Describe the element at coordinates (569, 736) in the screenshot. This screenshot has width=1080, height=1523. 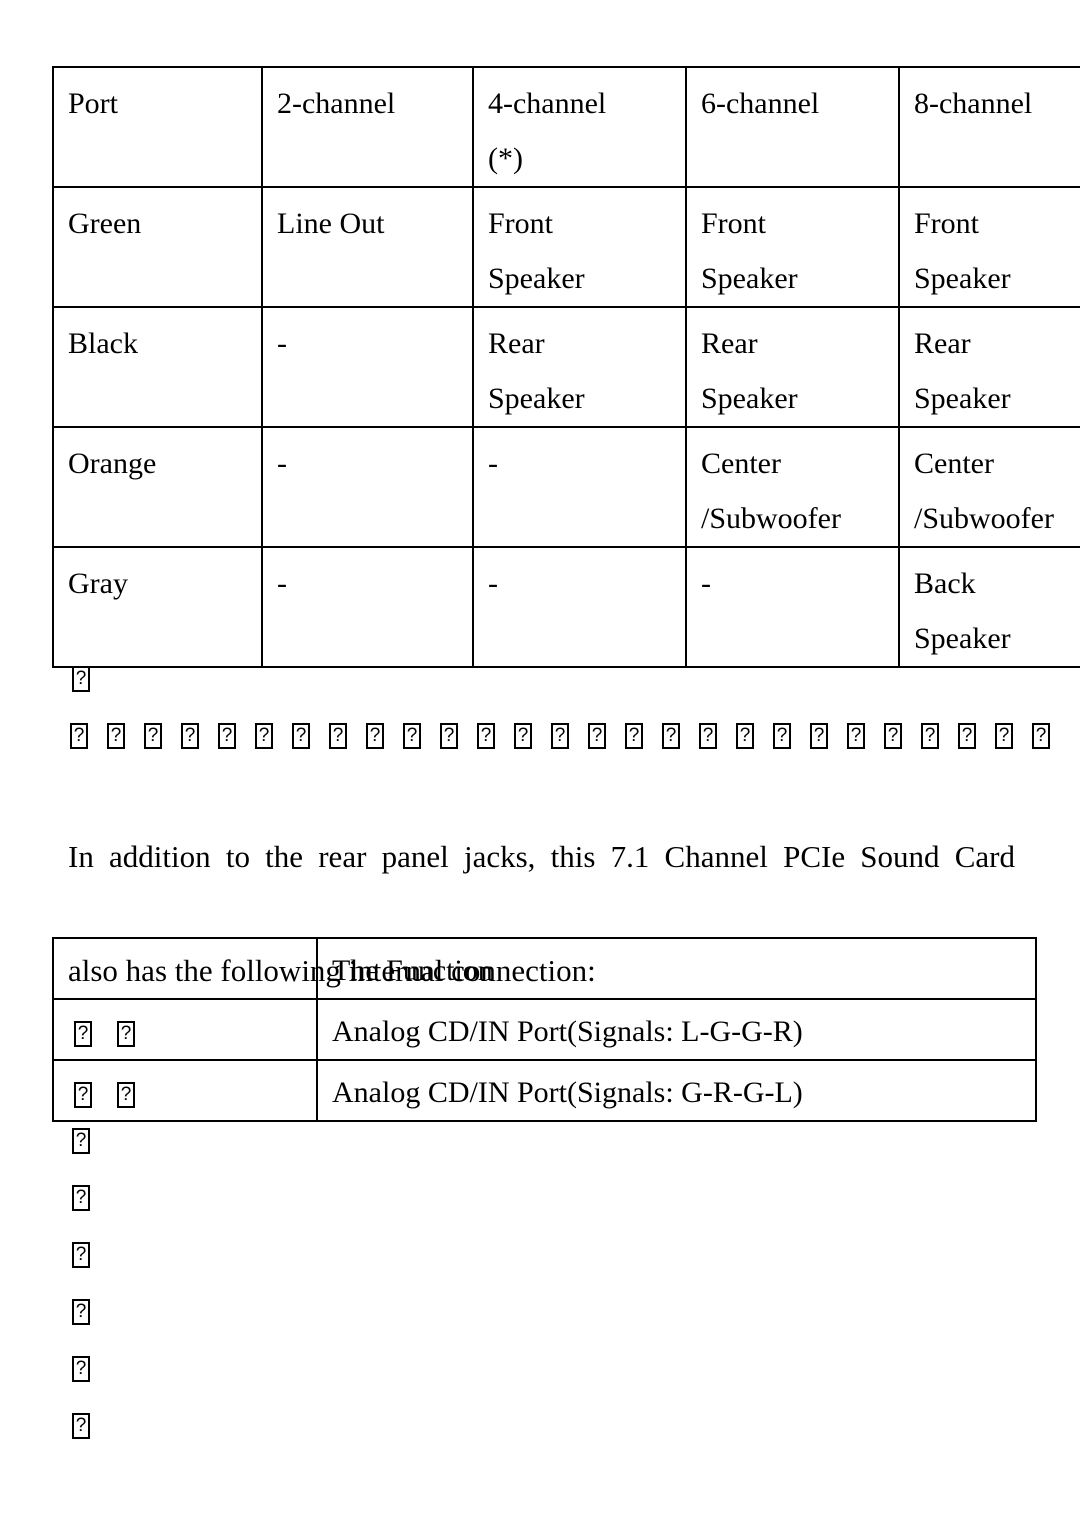
I see `missing-glyph-line-long: ???????????????????????????` at that location.